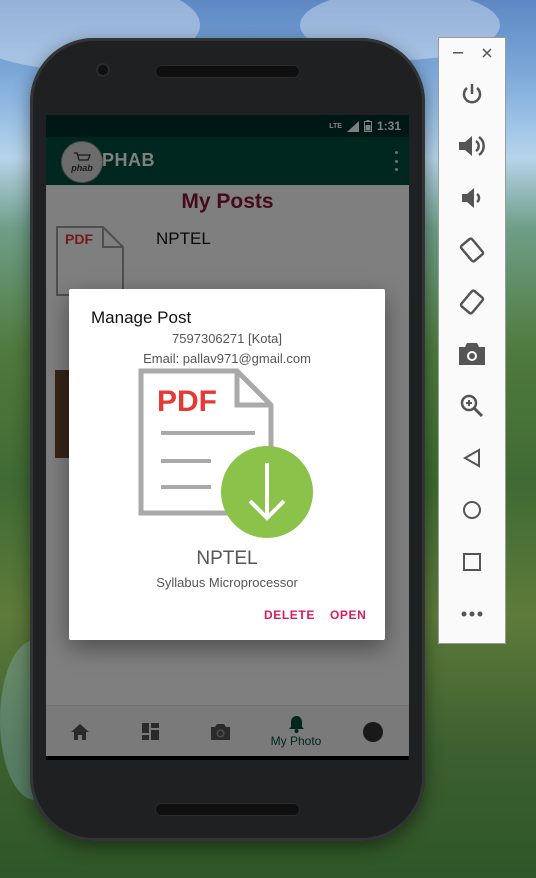 This screenshot has height=878, width=536. Describe the element at coordinates (227, 758) in the screenshot. I see `system-navigation-bar` at that location.